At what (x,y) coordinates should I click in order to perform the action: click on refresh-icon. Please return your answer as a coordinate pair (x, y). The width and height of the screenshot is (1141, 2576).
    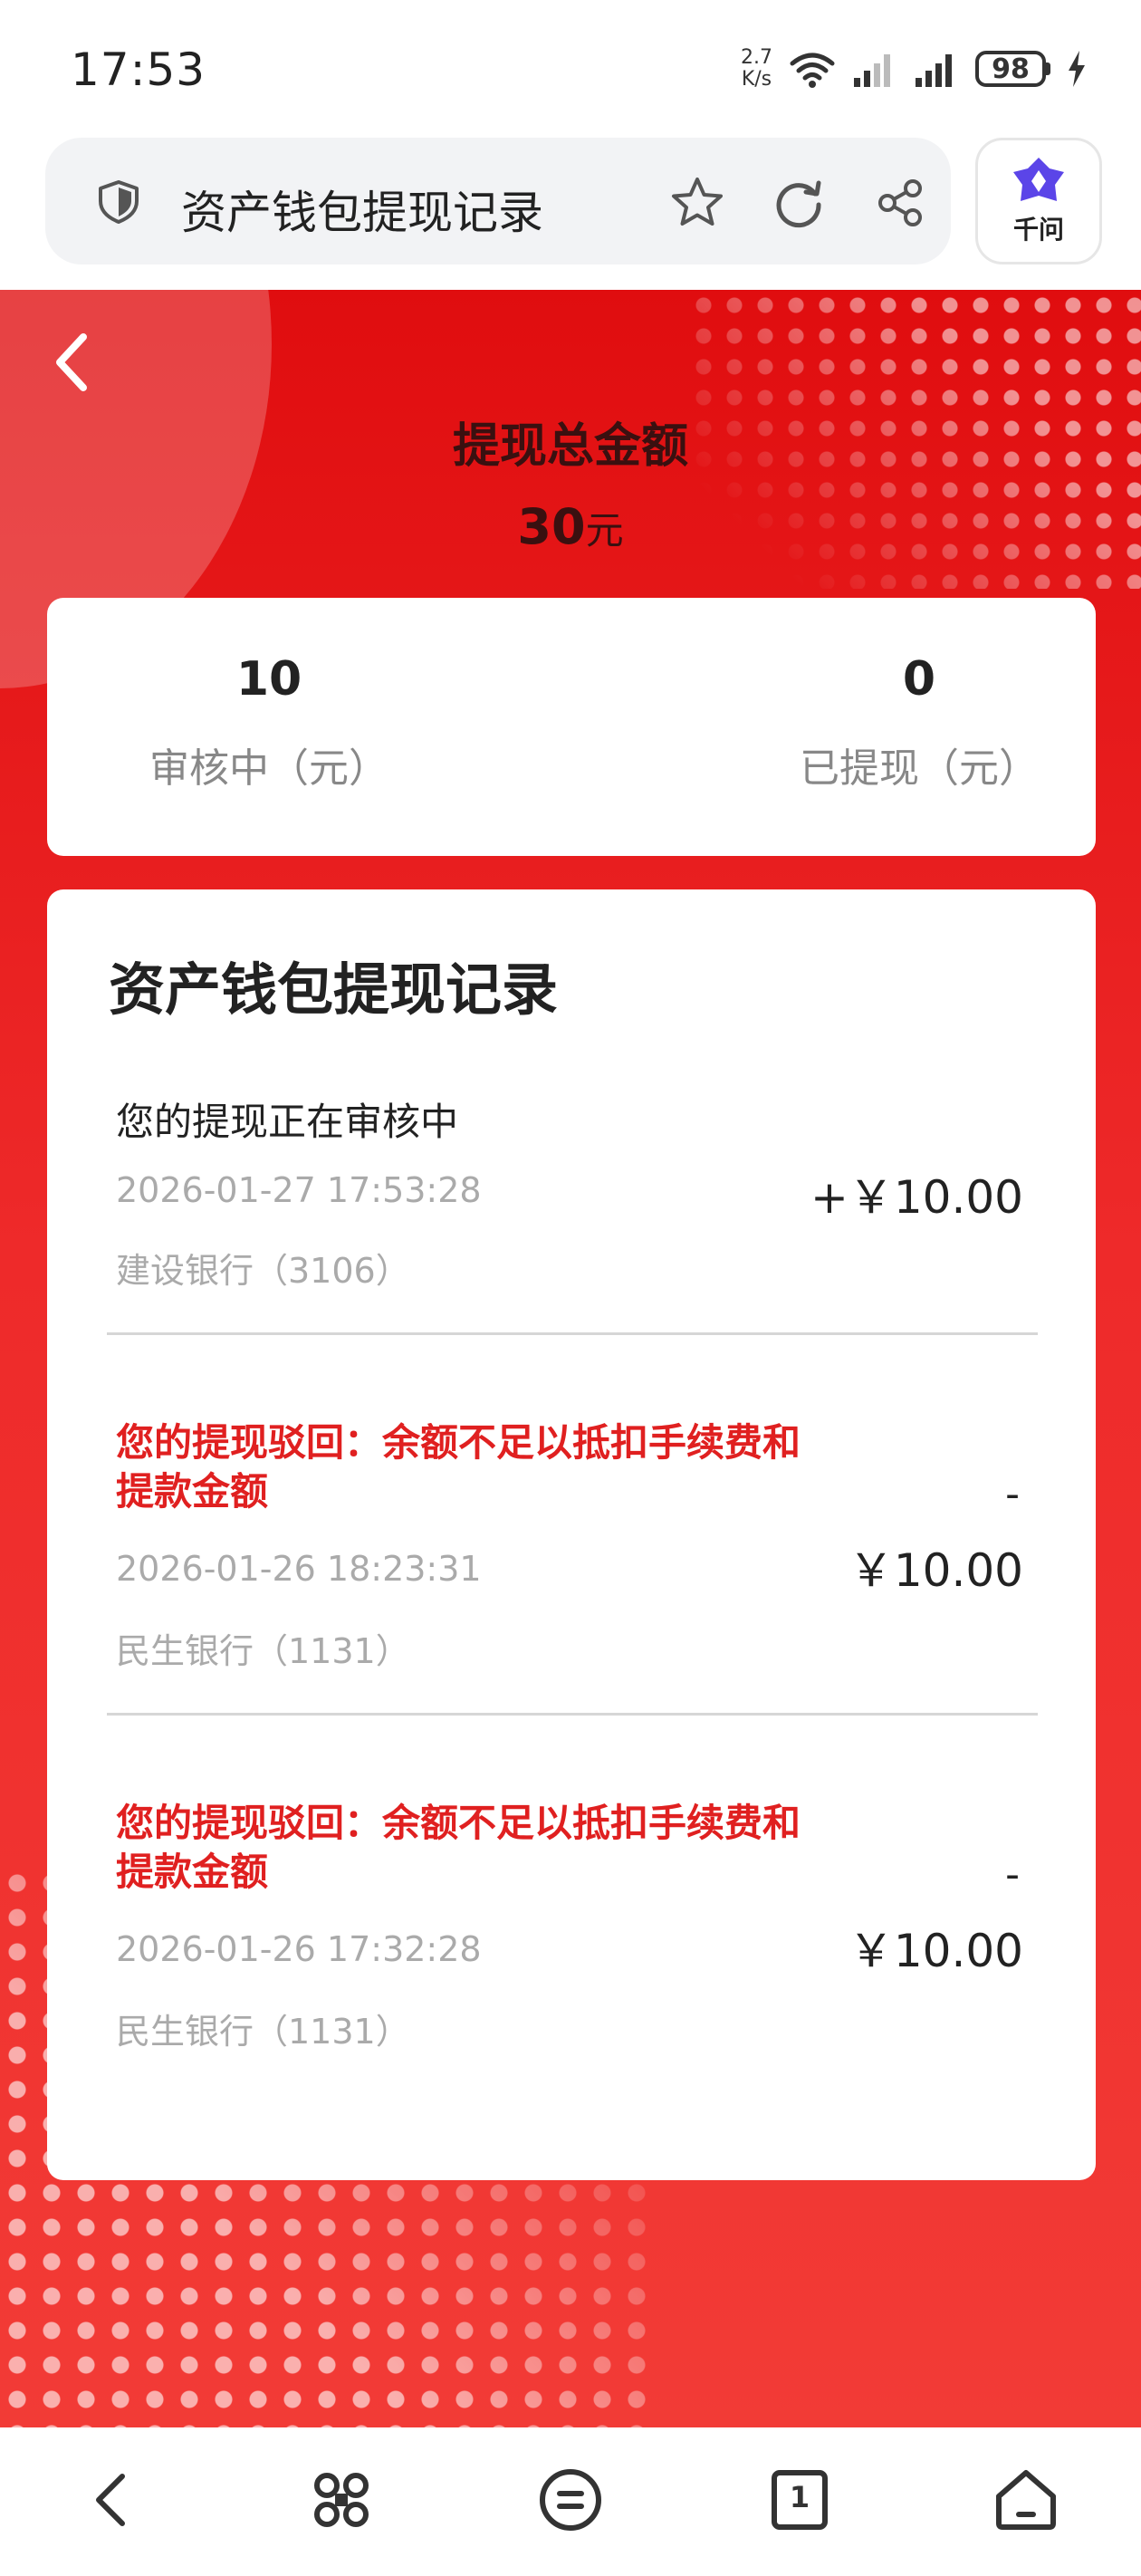
    Looking at the image, I should click on (799, 203).